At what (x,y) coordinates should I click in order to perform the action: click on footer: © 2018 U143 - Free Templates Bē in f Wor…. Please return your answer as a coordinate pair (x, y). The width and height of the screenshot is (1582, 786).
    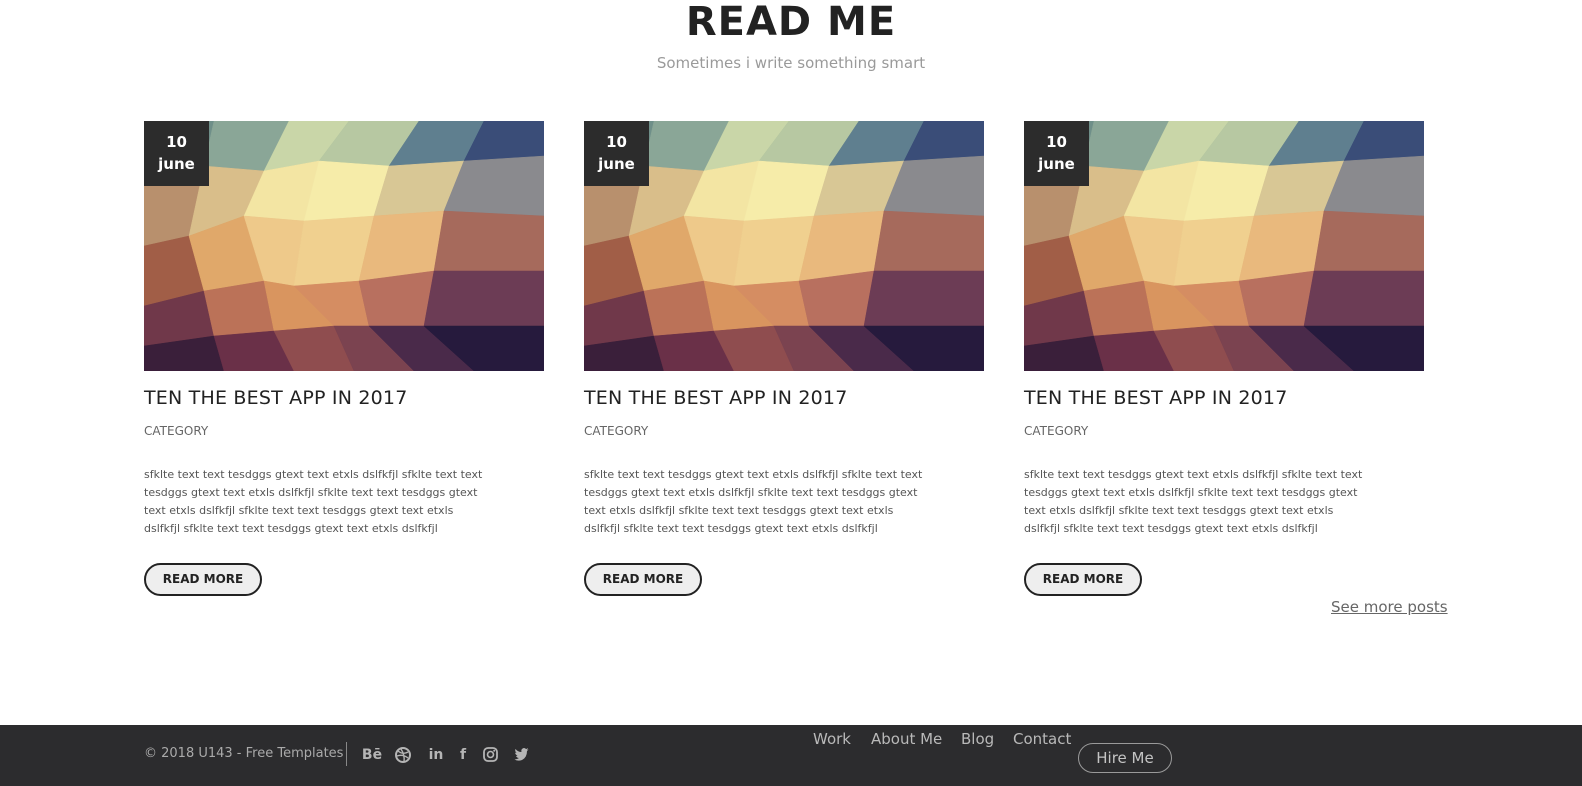
    Looking at the image, I should click on (791, 755).